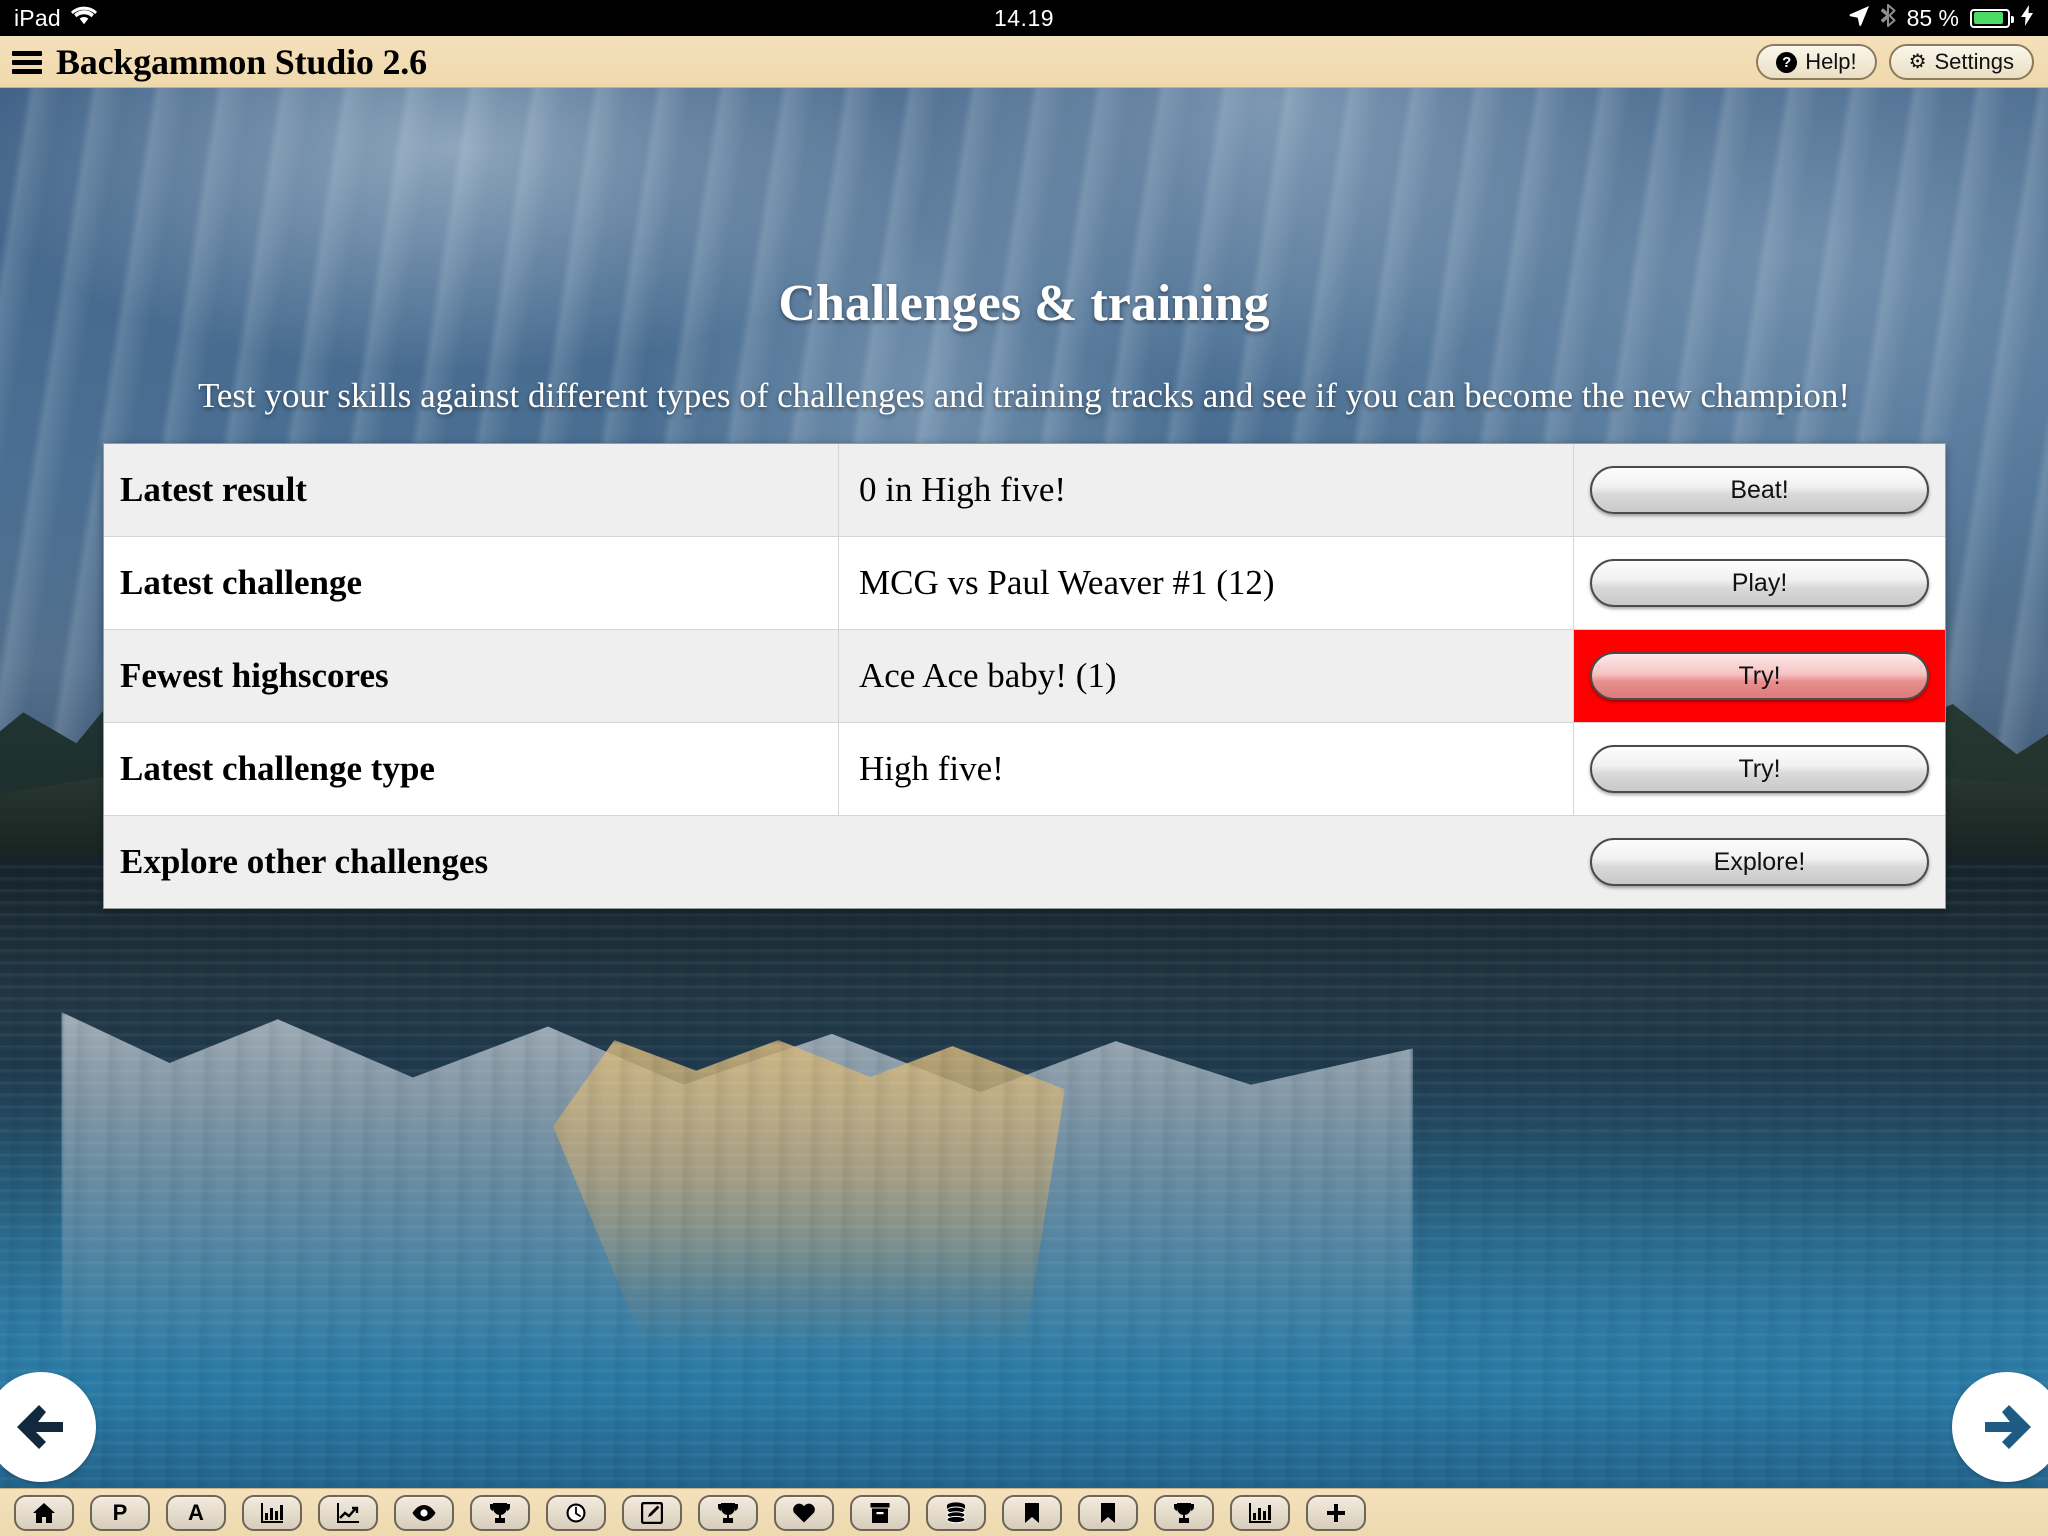 Image resolution: width=2048 pixels, height=1536 pixels. I want to click on row-action-cell-highlighted: Try!, so click(1759, 676).